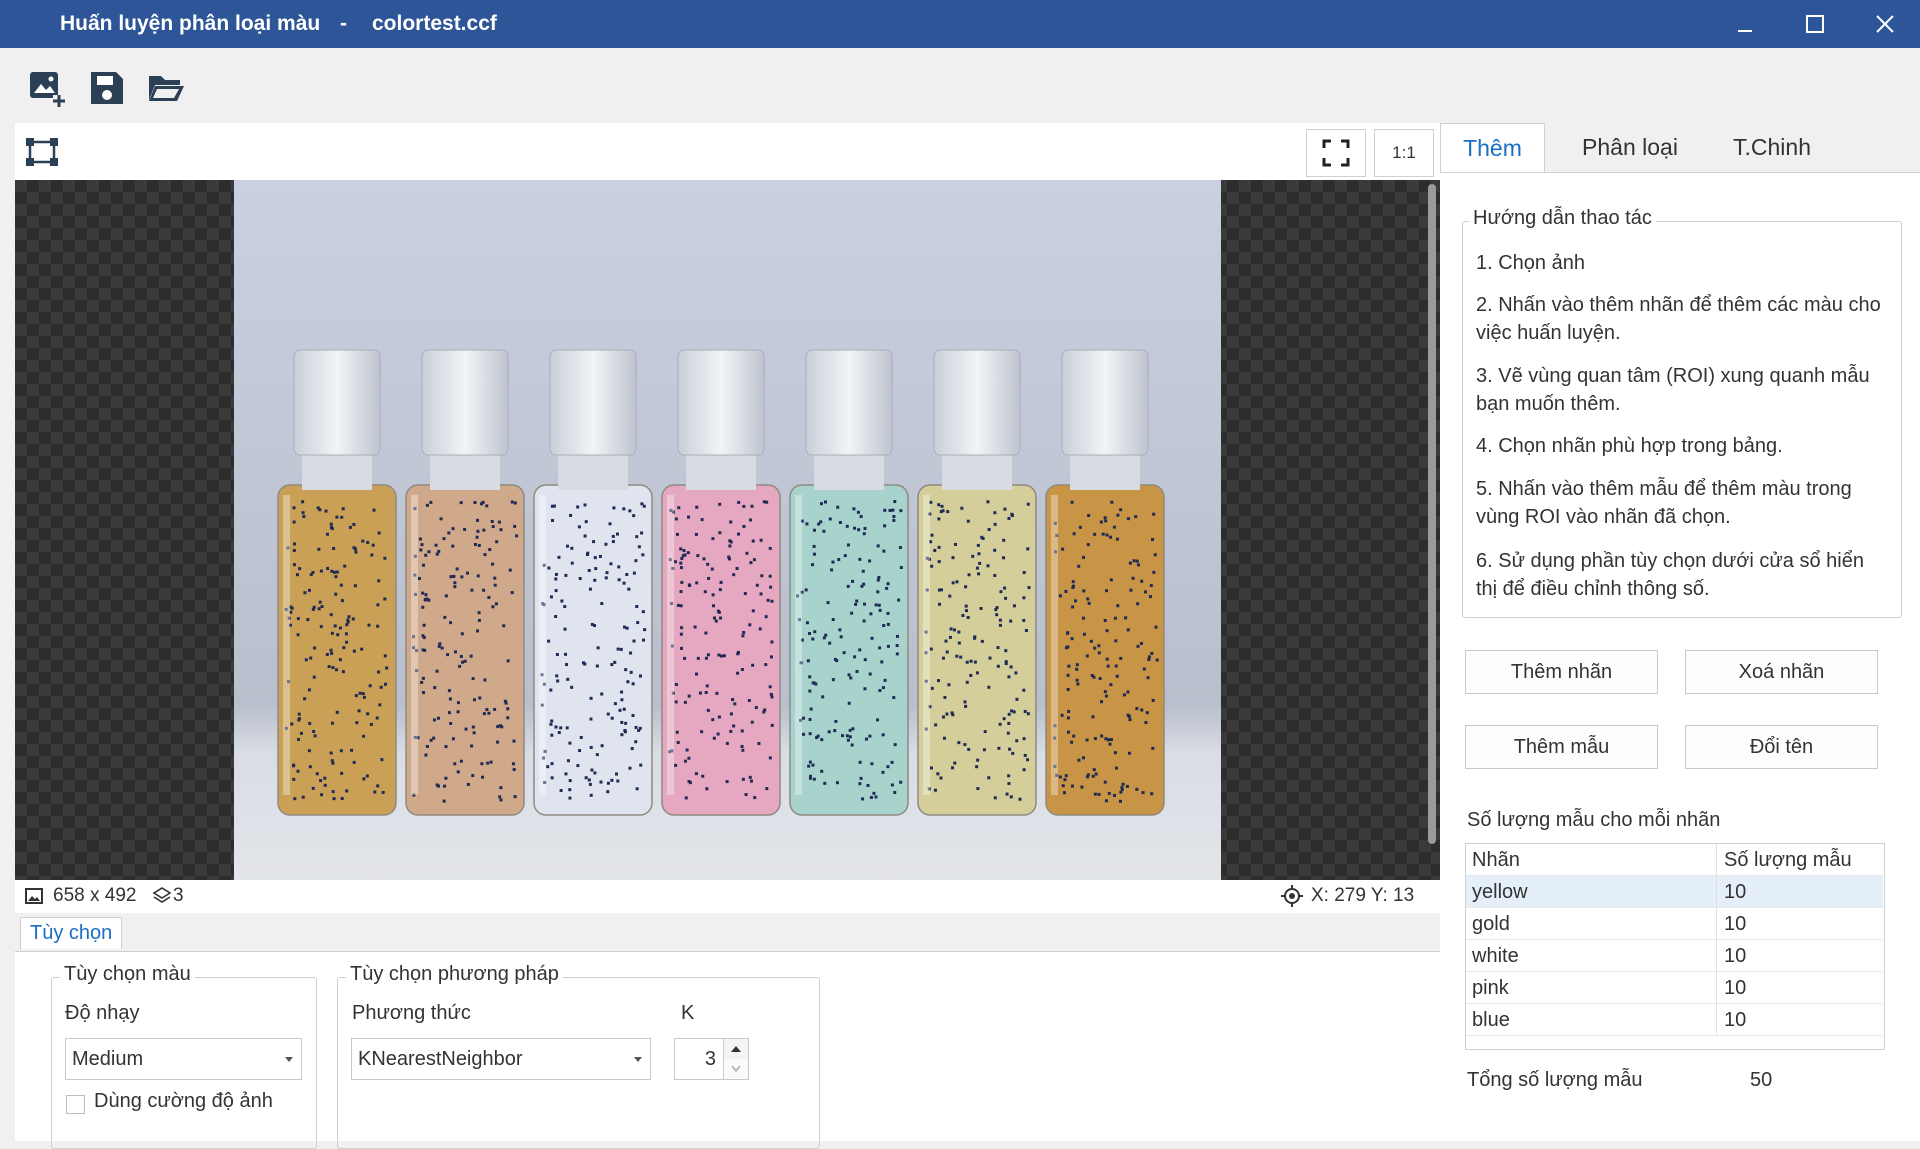 The height and width of the screenshot is (1149, 1920). What do you see at coordinates (1496, 860) in the screenshot?
I see `column-header-label: Nhãn` at bounding box center [1496, 860].